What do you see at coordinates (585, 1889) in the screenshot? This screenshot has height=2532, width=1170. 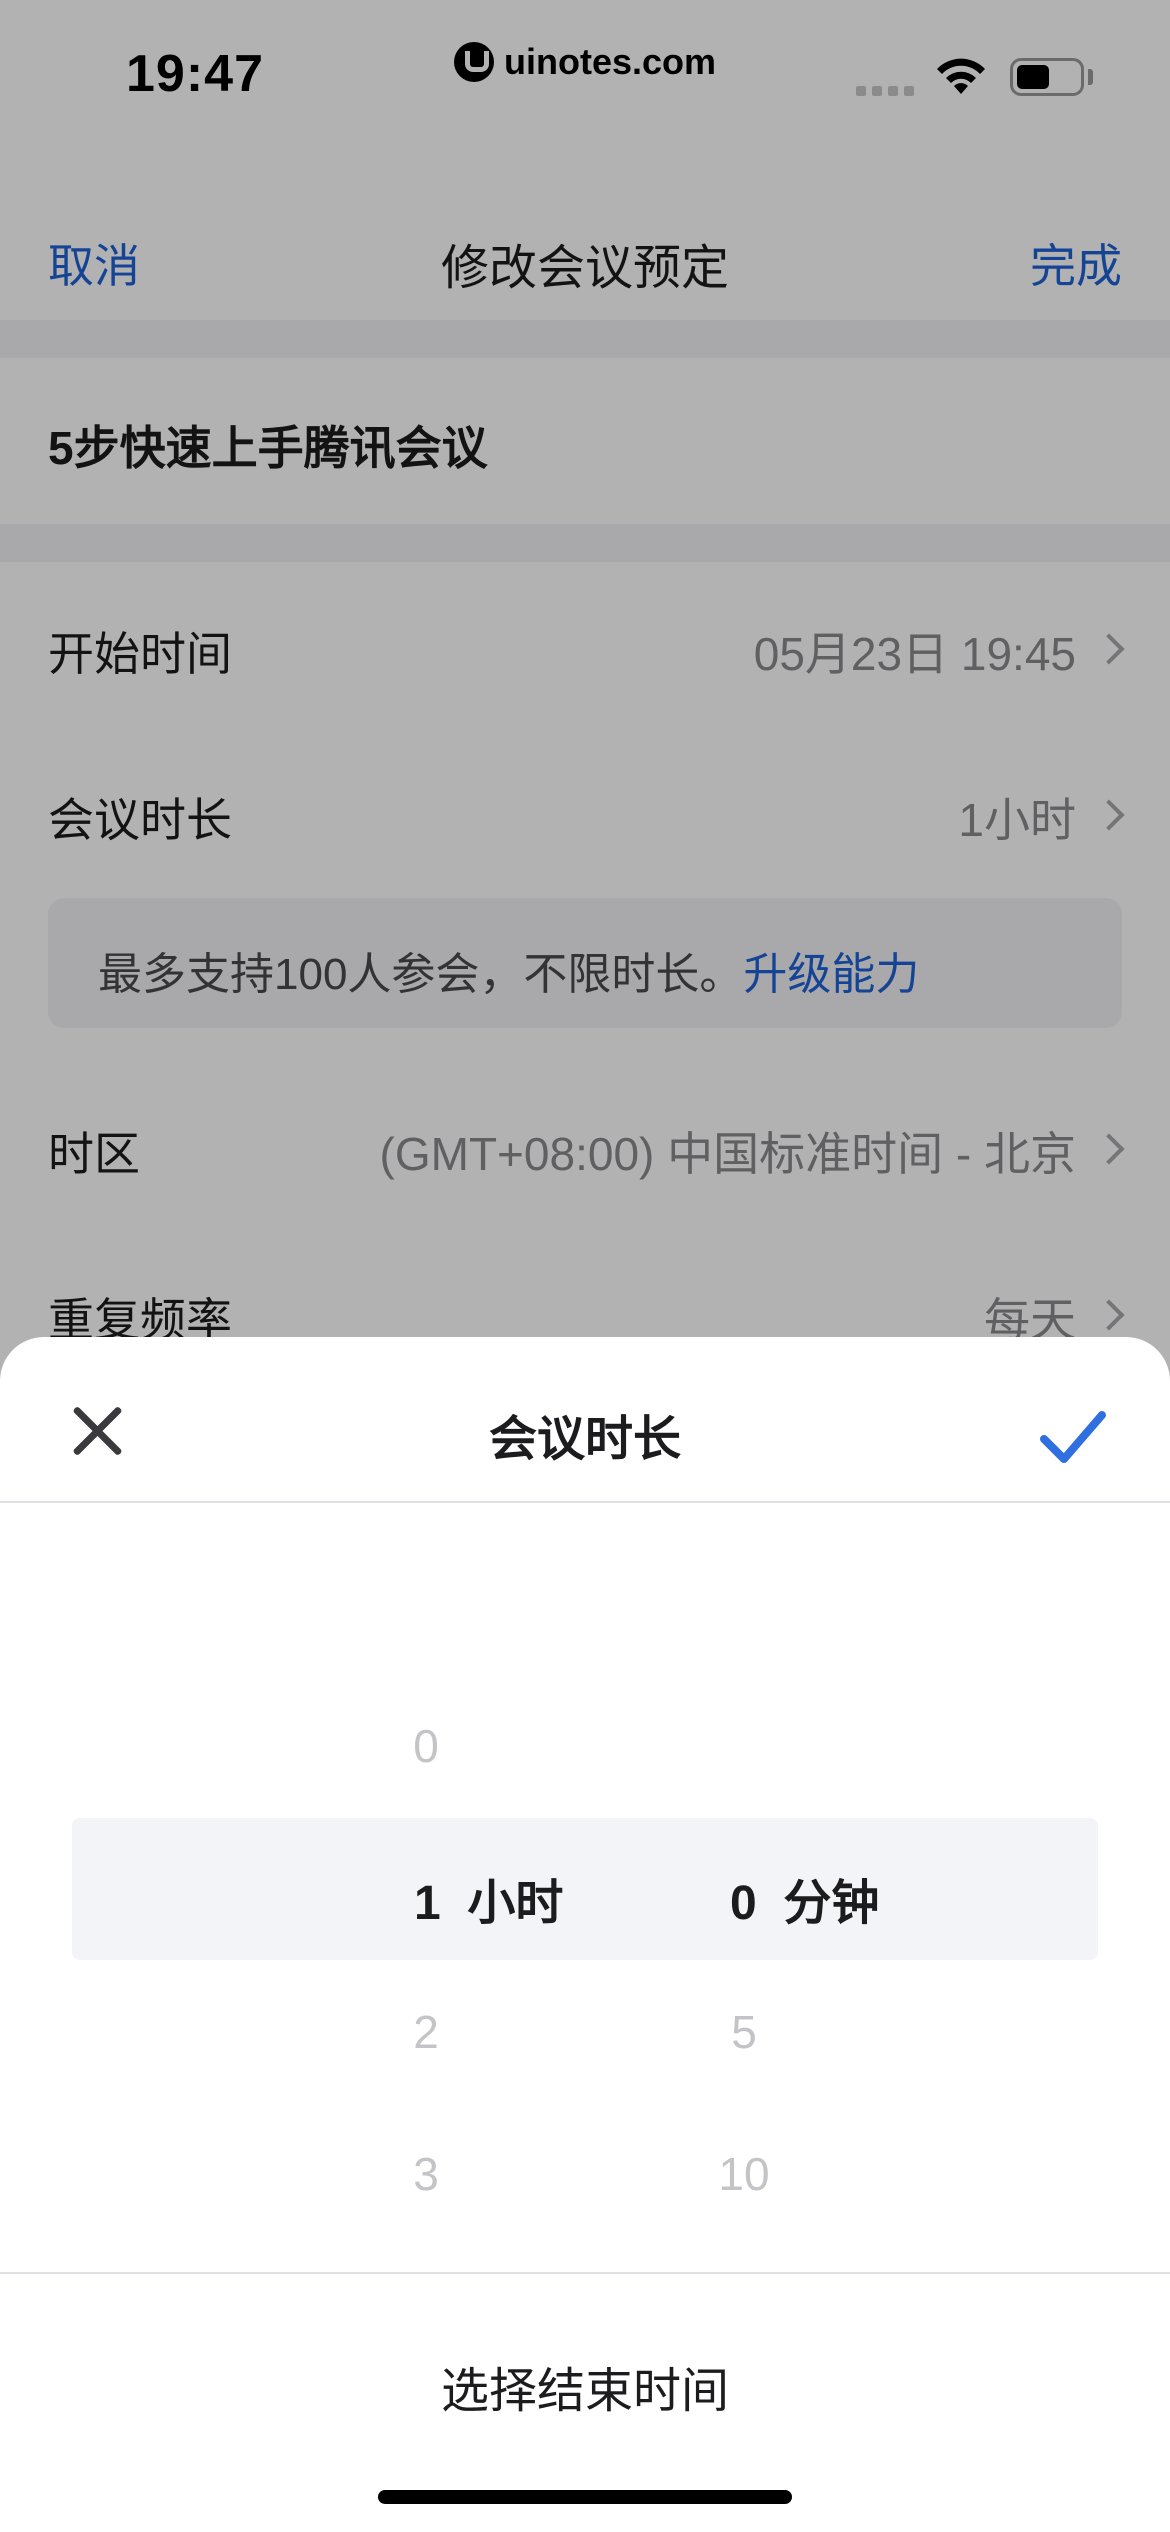 I see `picker-selection-band` at bounding box center [585, 1889].